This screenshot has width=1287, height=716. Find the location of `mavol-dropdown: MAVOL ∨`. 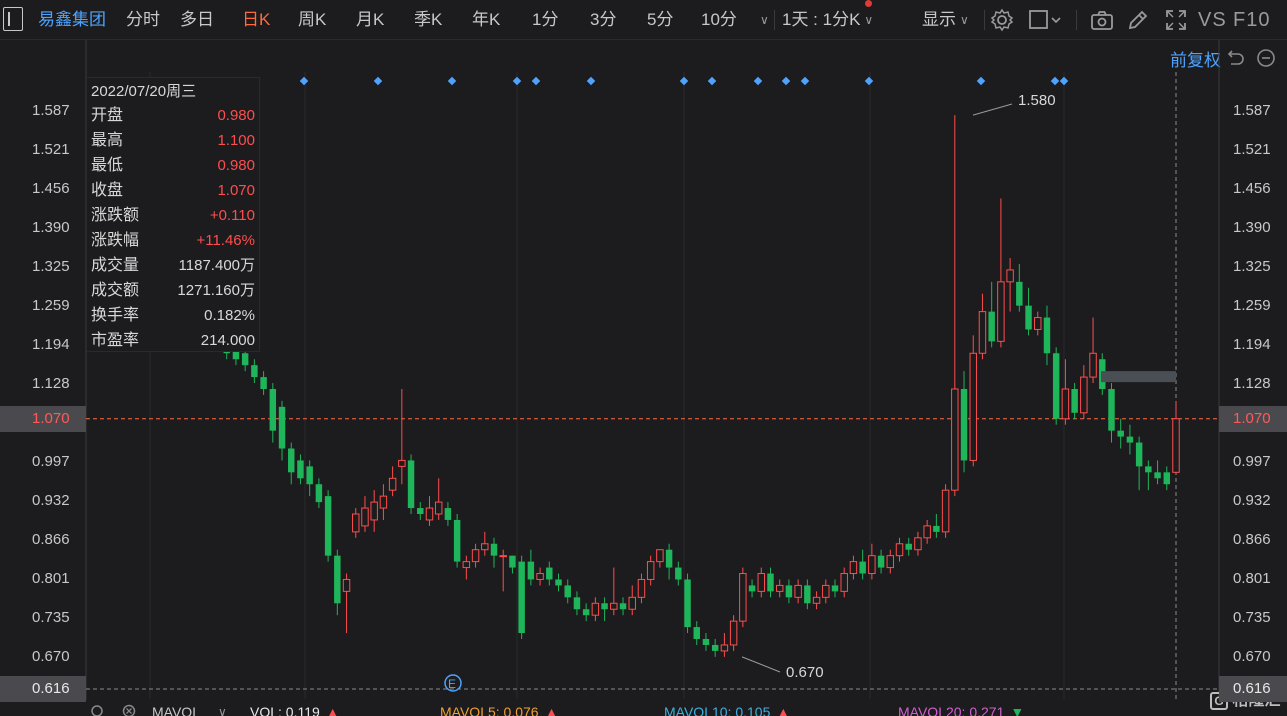

mavol-dropdown: MAVOL ∨ is located at coordinates (189, 710).